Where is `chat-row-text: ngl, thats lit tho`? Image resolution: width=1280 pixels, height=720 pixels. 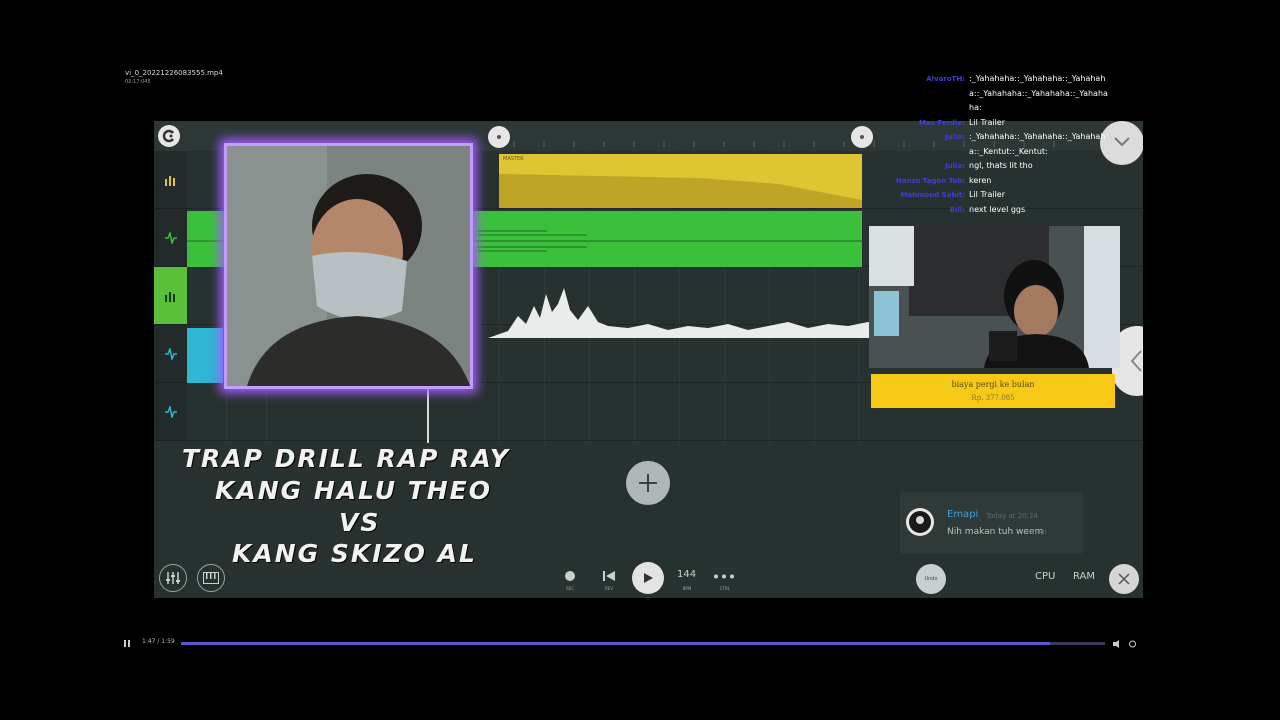
chat-row-text: ngl, thats lit tho is located at coordinates (1001, 165).